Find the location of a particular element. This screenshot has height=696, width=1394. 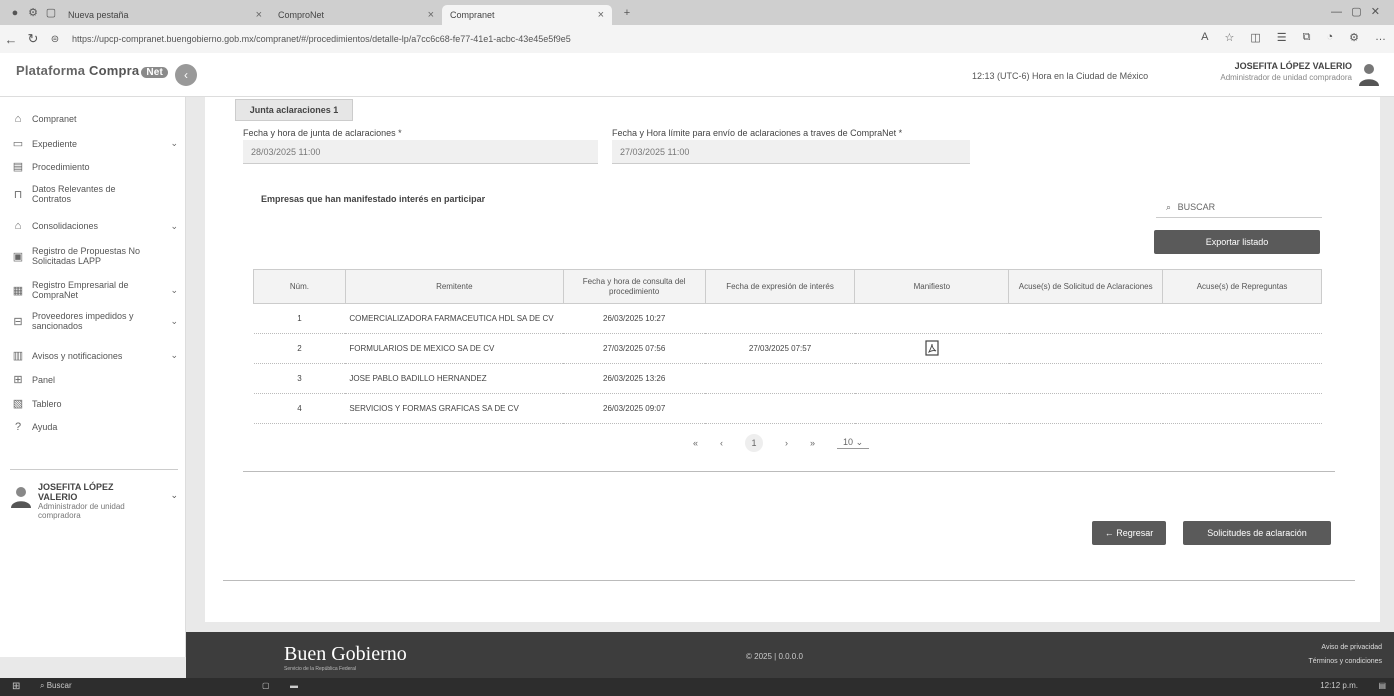

logo-net: Net is located at coordinates (155, 72).